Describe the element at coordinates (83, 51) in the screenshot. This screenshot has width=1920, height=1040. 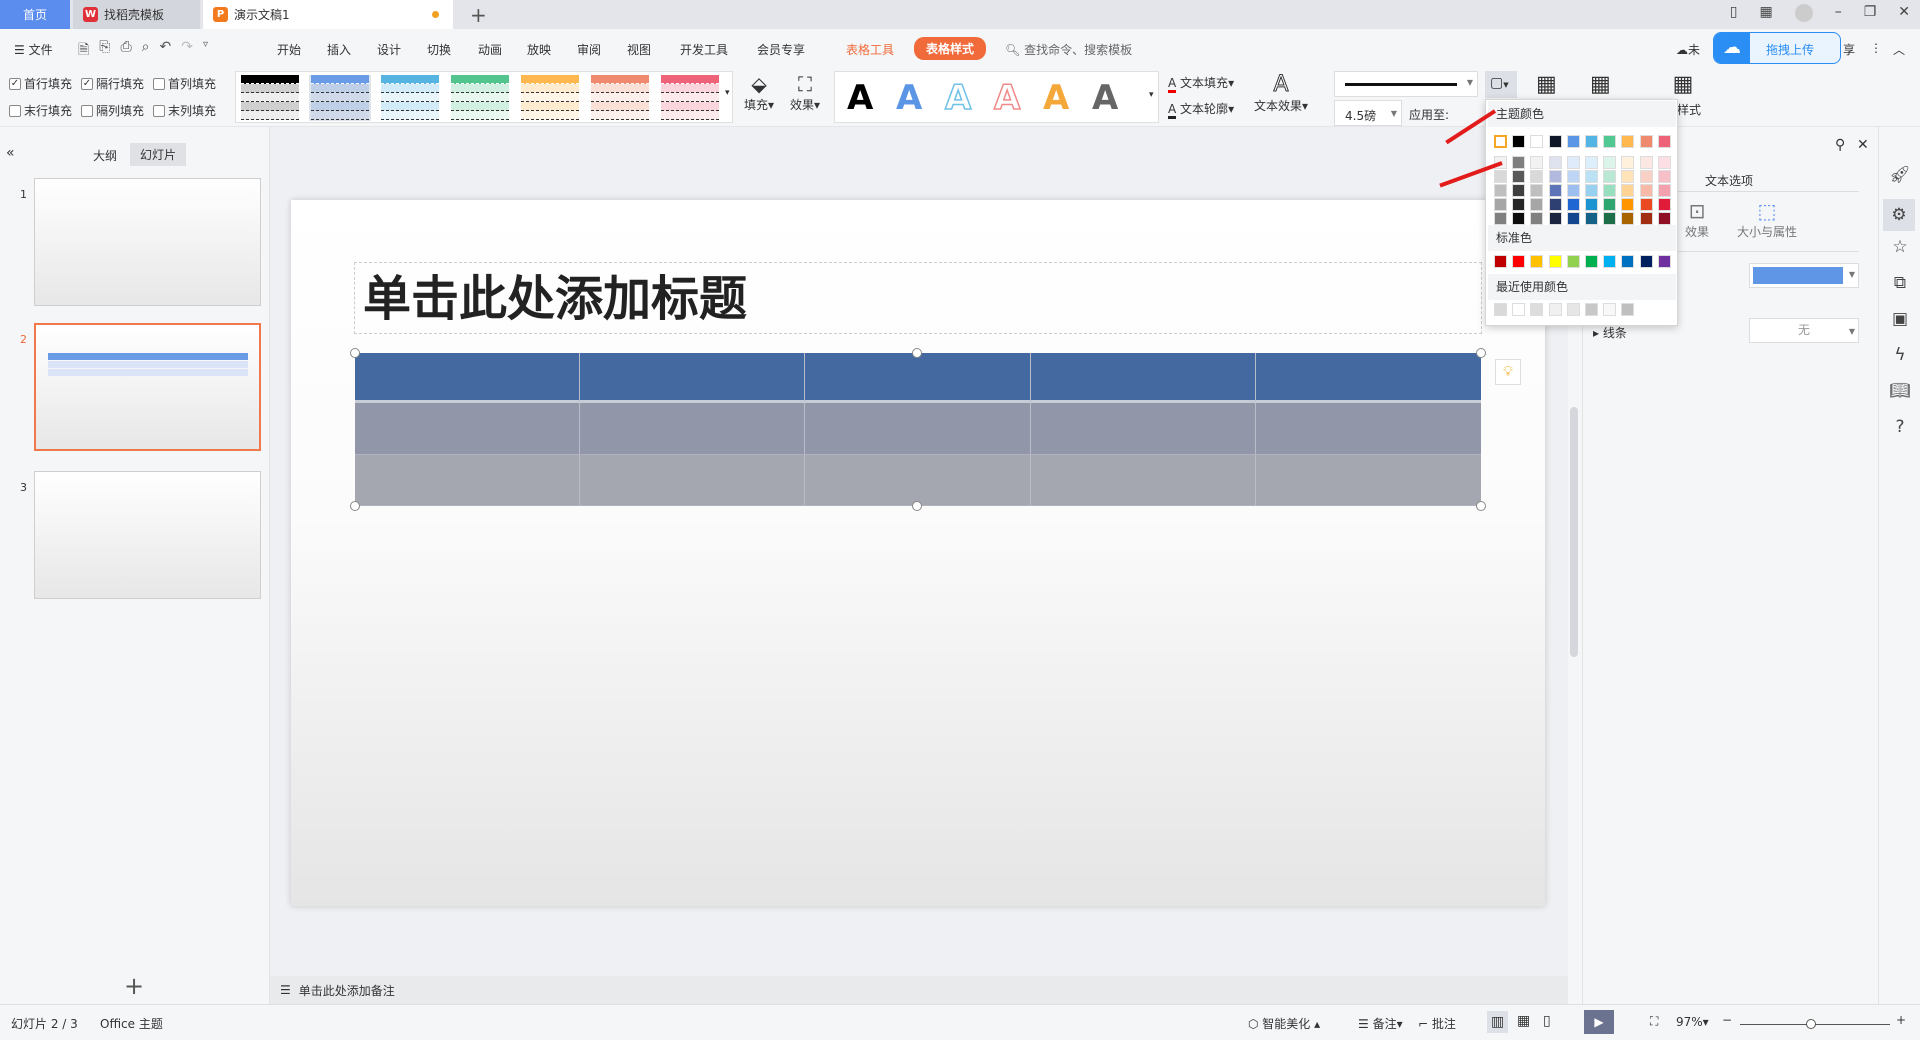
I see `save-icon: 🗎` at that location.